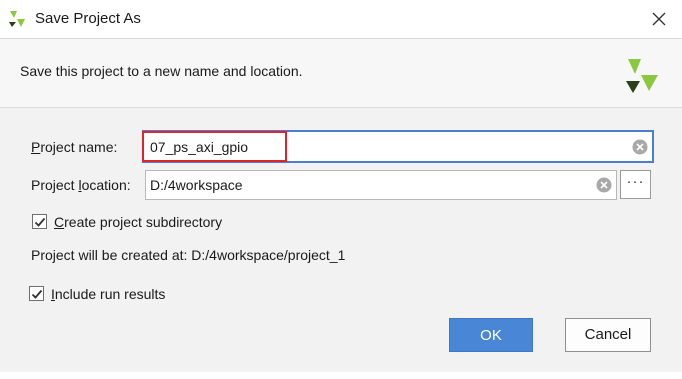 This screenshot has height=379, width=682. Describe the element at coordinates (108, 294) in the screenshot. I see `include-run-results-label: Include run results` at that location.